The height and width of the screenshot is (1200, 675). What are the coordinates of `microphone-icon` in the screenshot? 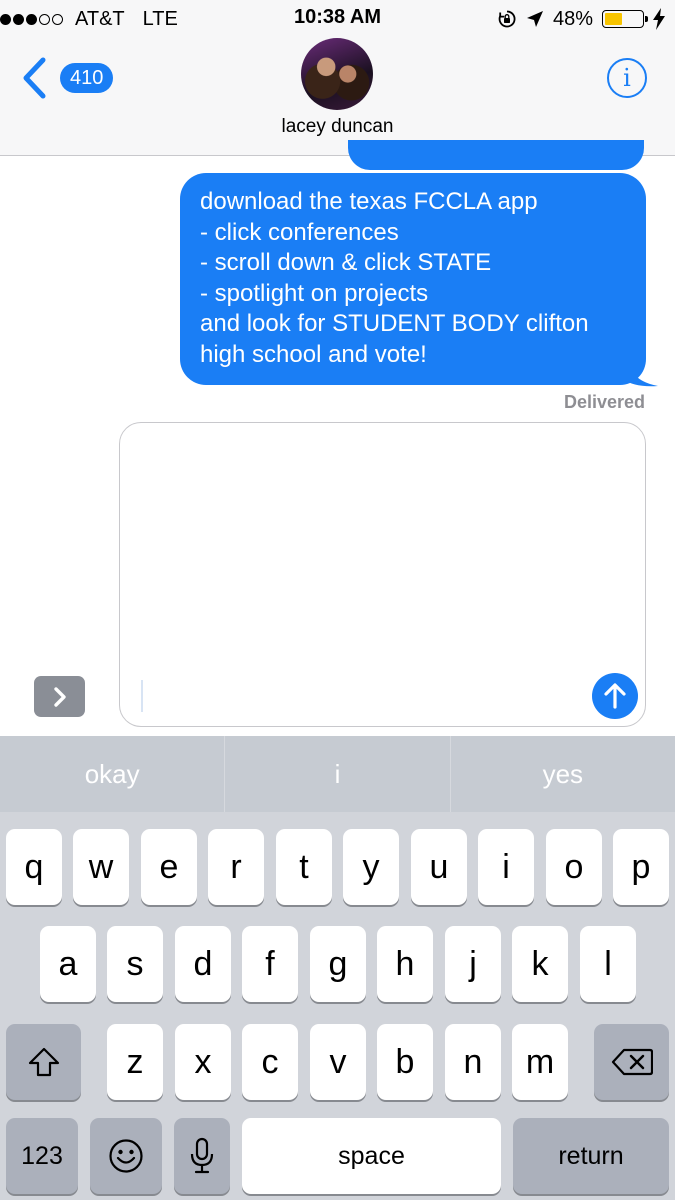 It's located at (202, 1155).